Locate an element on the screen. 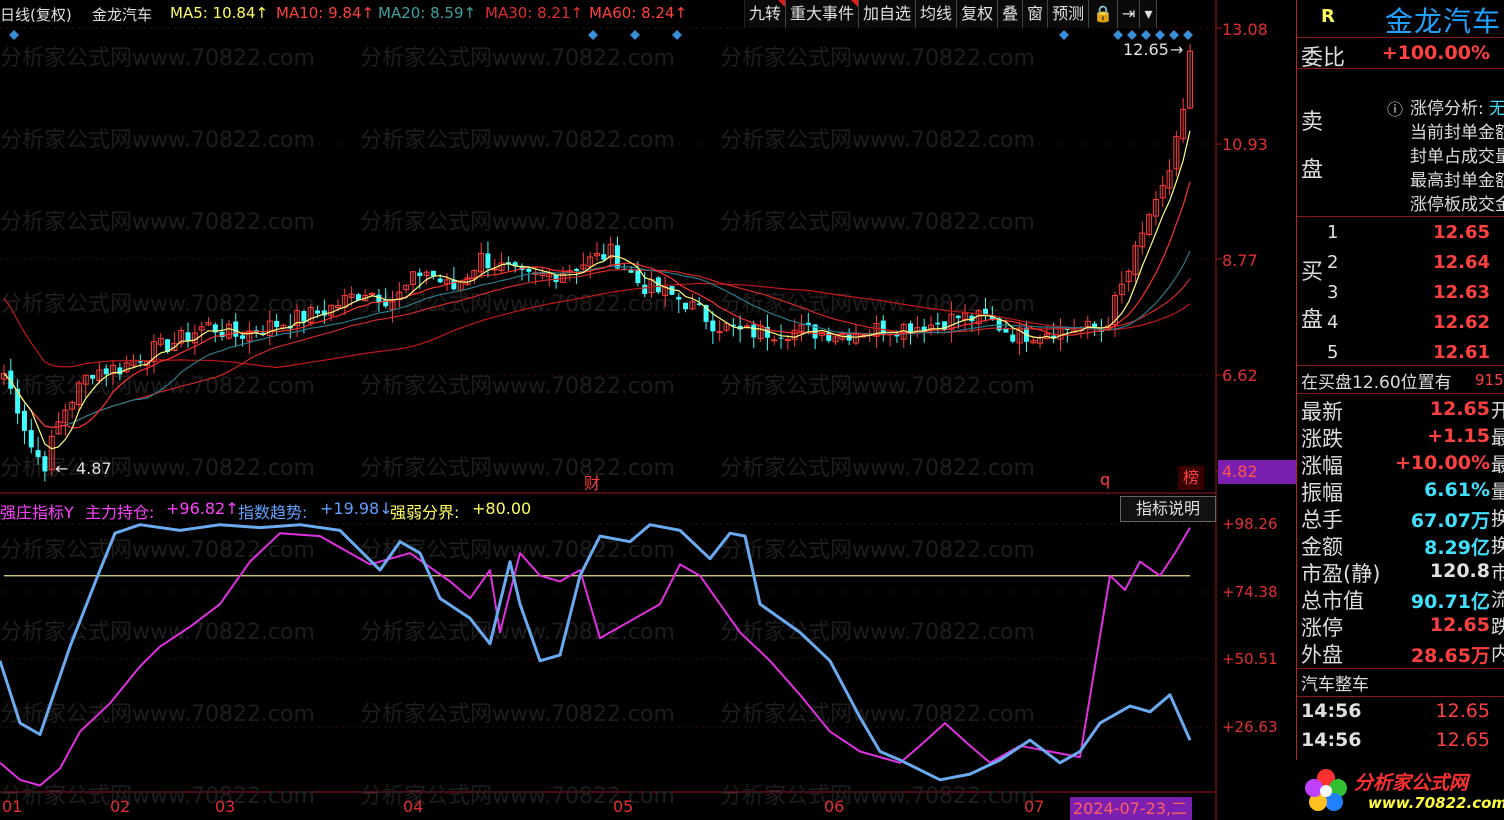  toolbar-button: 九转 is located at coordinates (766, 14).